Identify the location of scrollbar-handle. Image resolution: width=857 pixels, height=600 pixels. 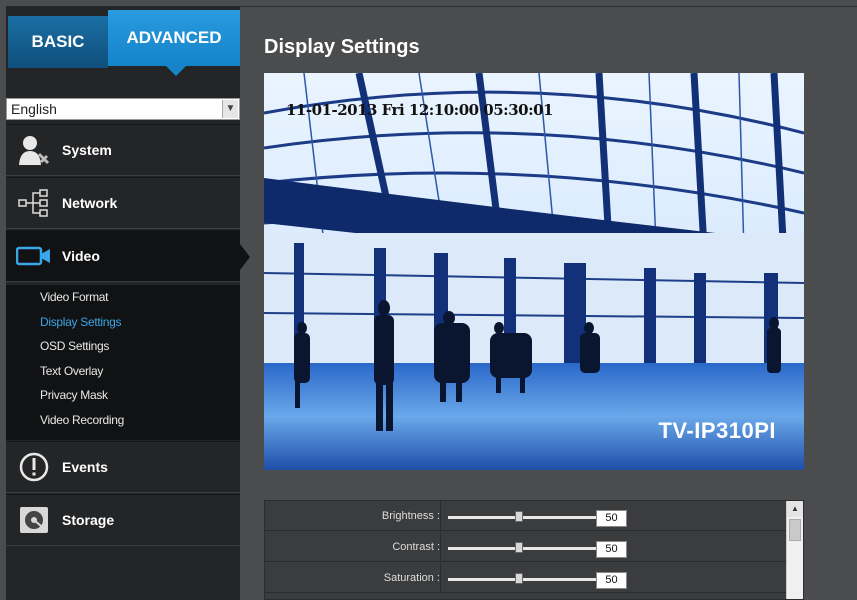
(795, 530).